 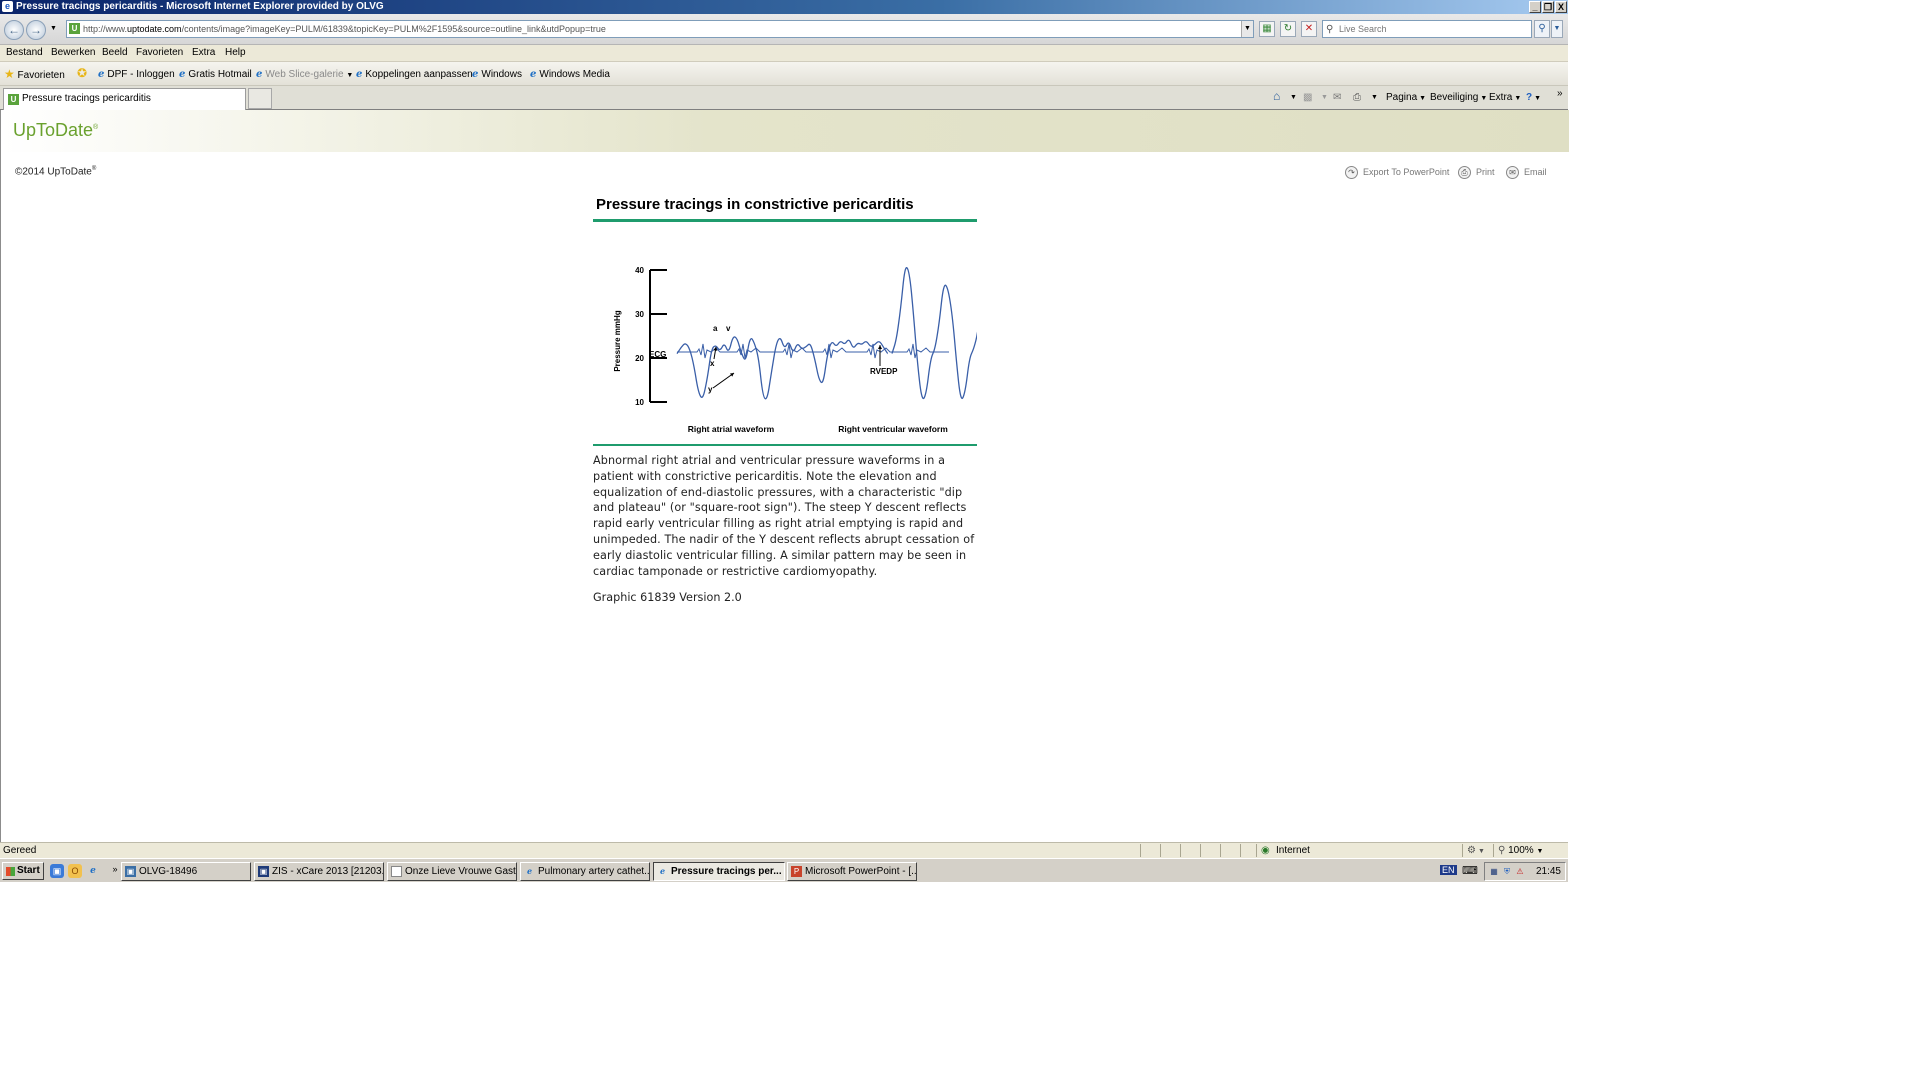 What do you see at coordinates (1406, 97) in the screenshot?
I see `pagina-menu: Pagina ▼` at bounding box center [1406, 97].